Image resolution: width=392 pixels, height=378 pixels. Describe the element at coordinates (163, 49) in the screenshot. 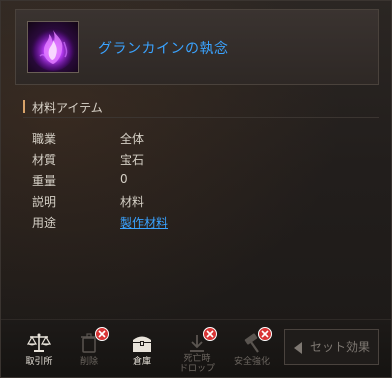

I see `item-name: グランカインの執念` at that location.